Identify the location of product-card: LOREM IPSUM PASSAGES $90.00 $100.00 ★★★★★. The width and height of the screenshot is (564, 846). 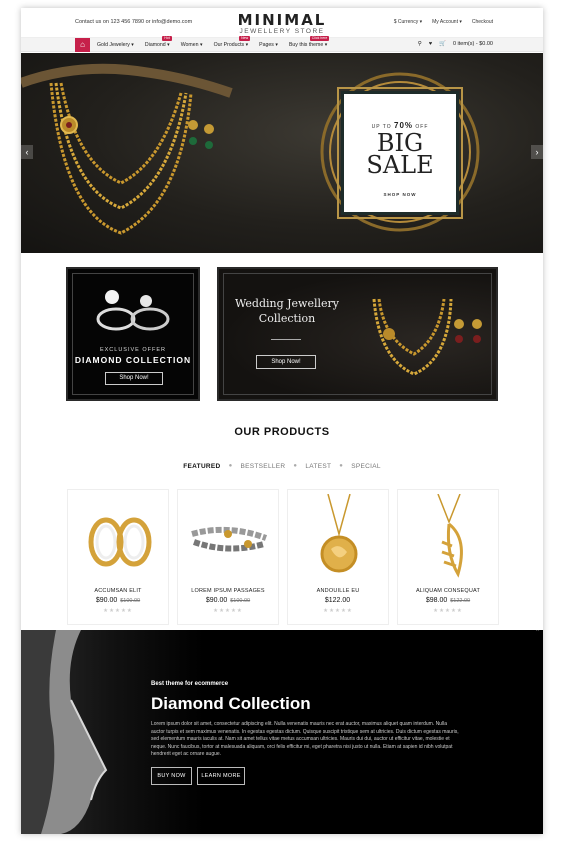
(228, 557).